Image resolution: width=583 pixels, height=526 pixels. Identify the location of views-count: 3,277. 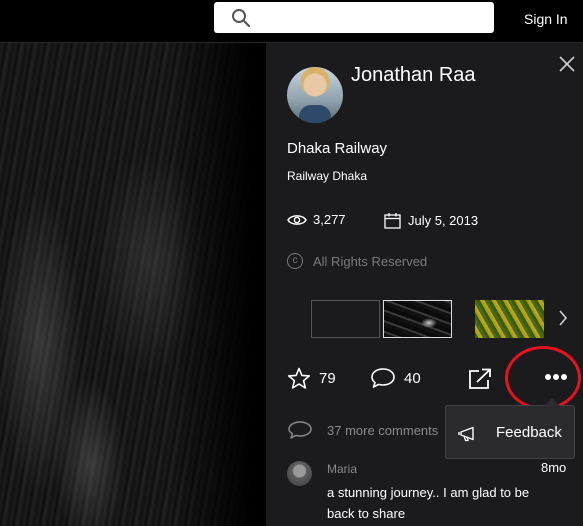
(316, 219).